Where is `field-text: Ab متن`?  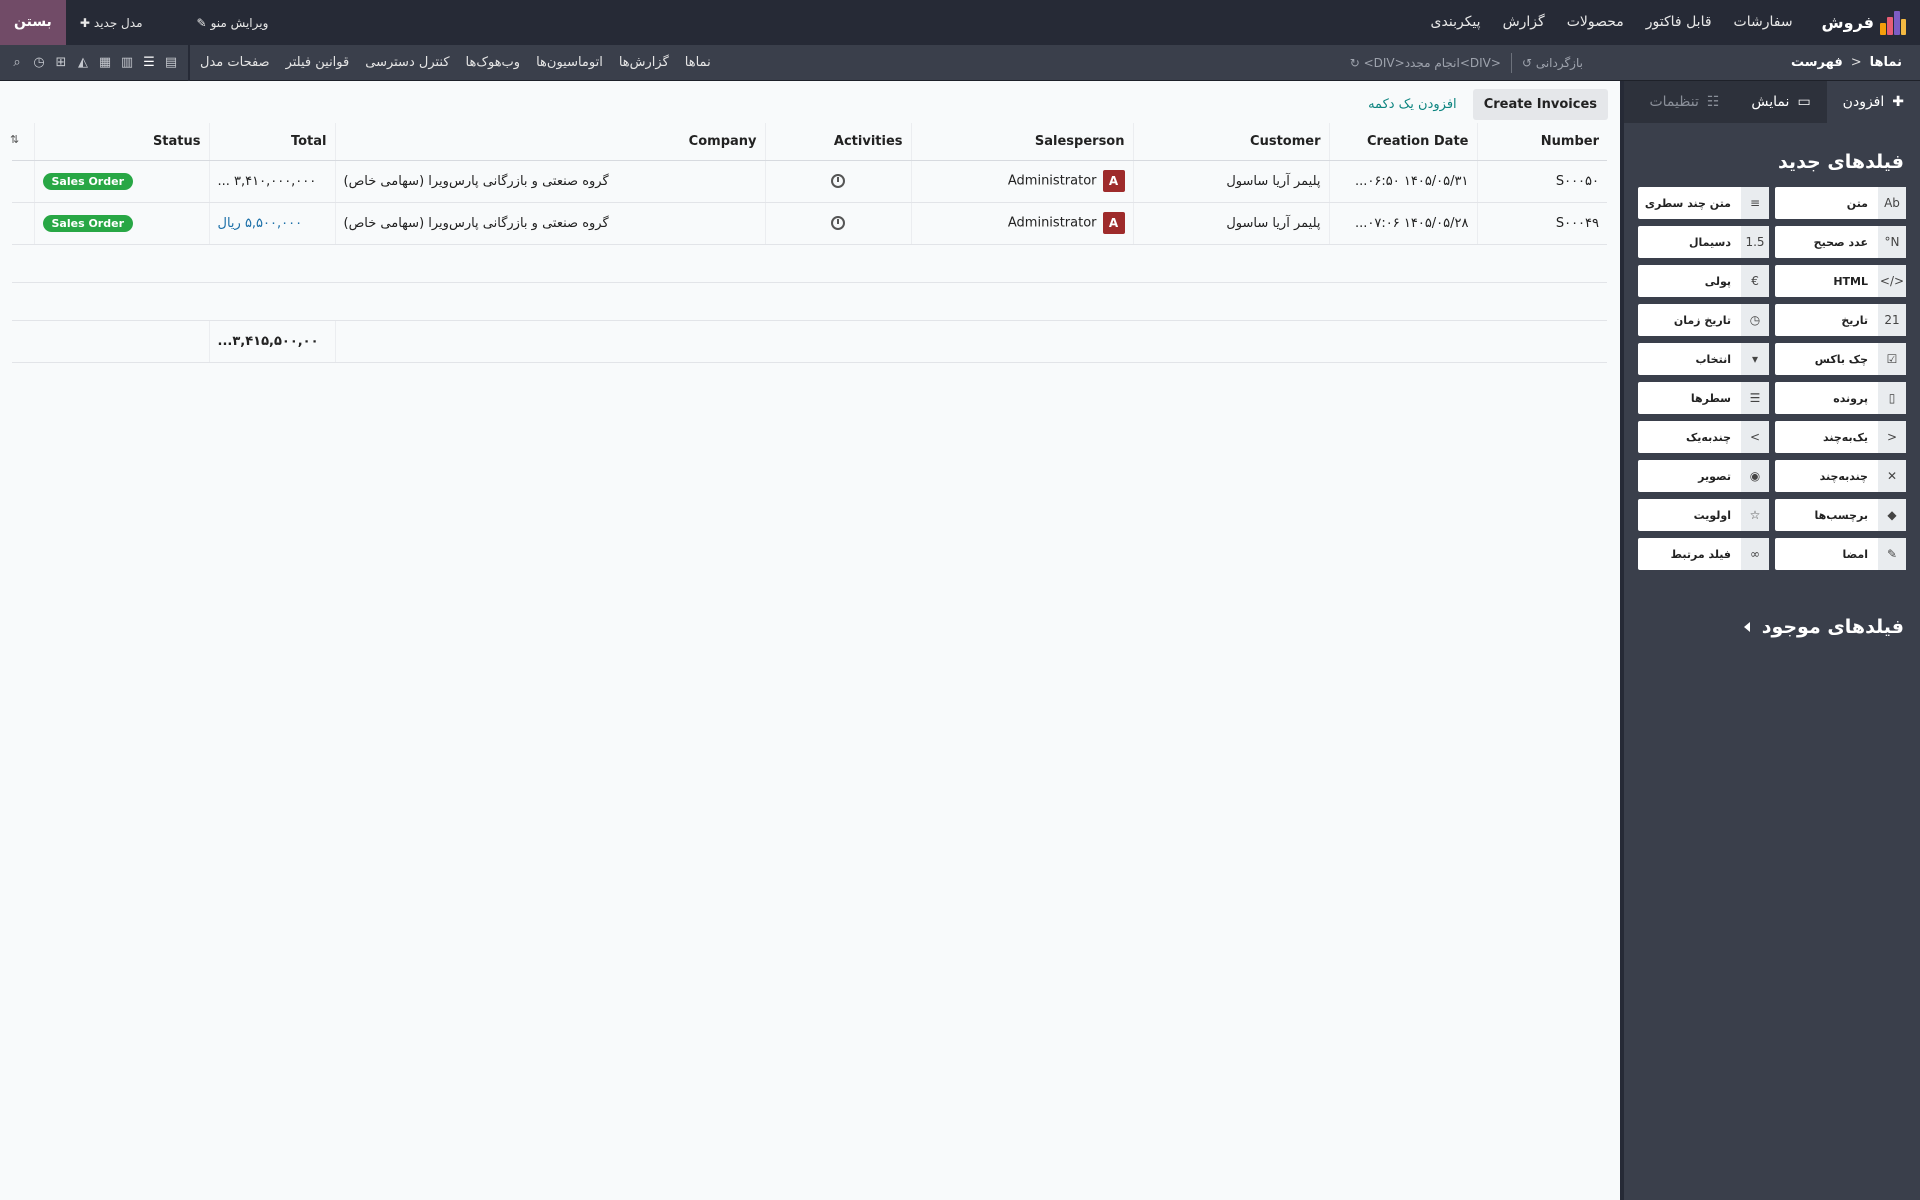
field-text: Ab متن is located at coordinates (1840, 203).